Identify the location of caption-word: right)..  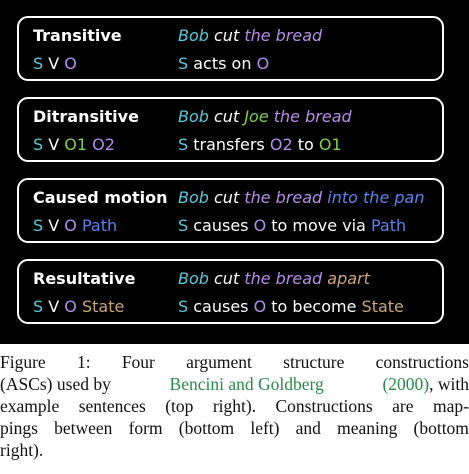
(234, 406).